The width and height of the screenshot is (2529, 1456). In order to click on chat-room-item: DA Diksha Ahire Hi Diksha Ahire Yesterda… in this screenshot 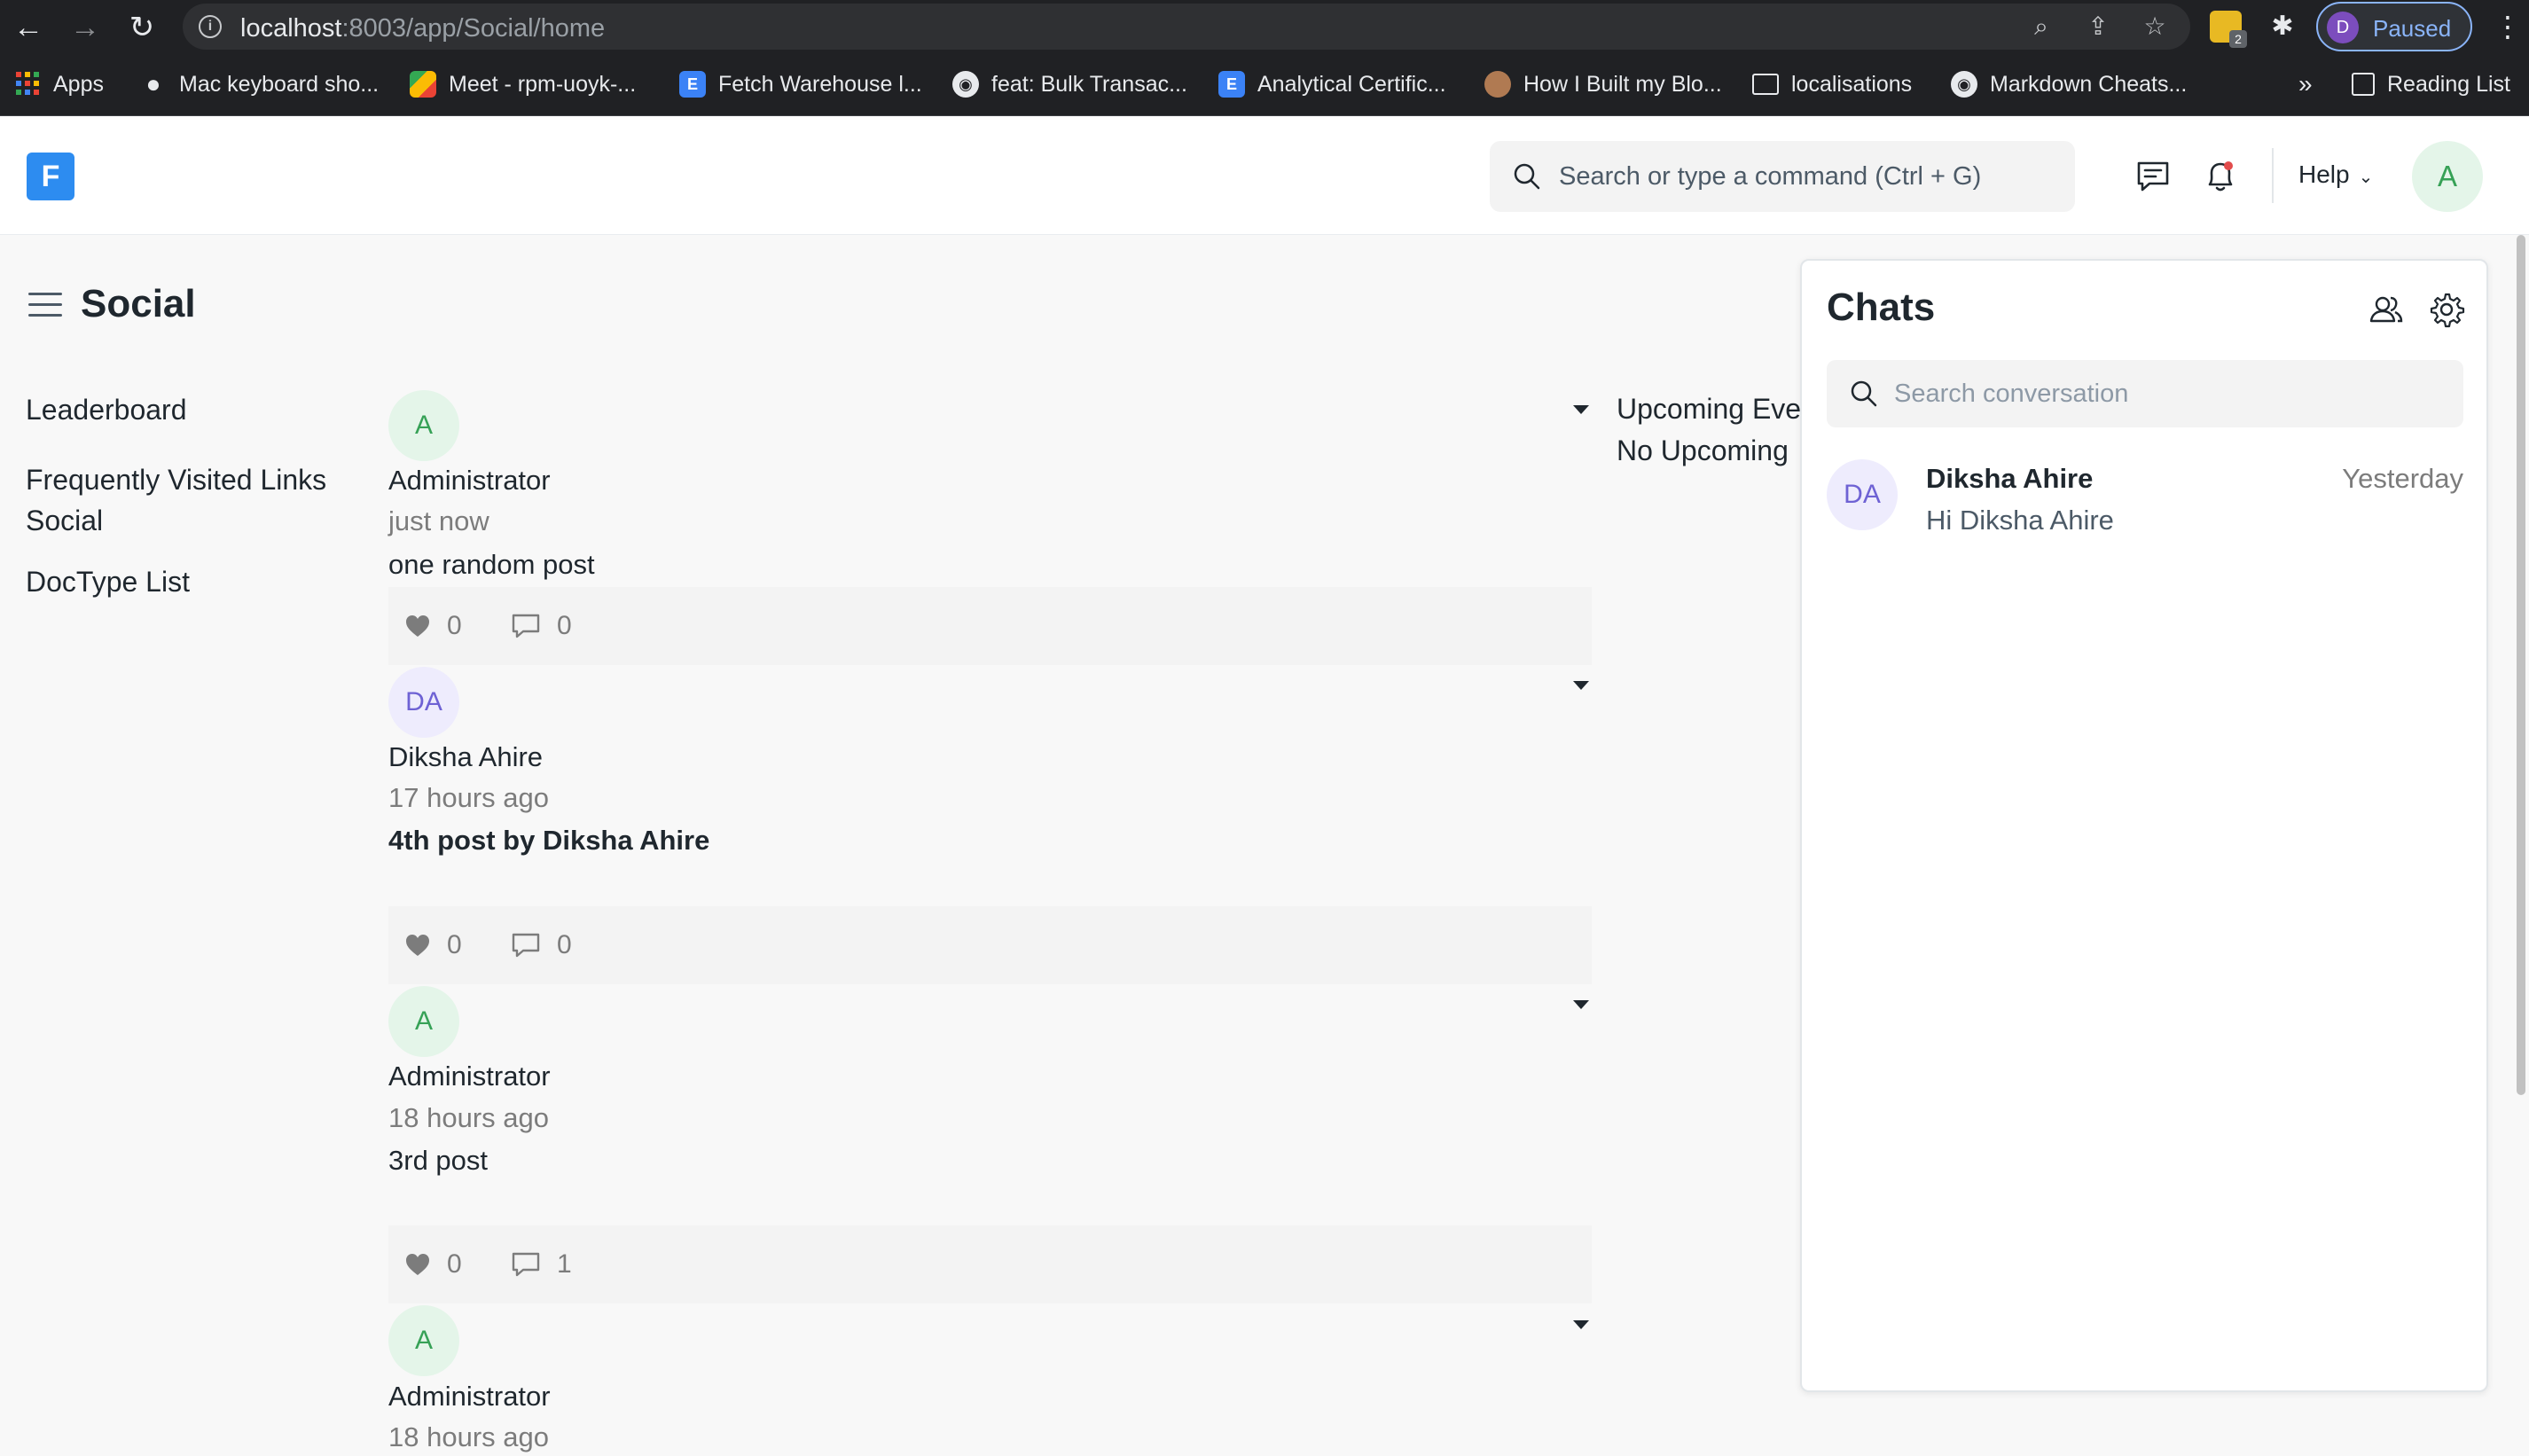, I will do `click(2145, 504)`.